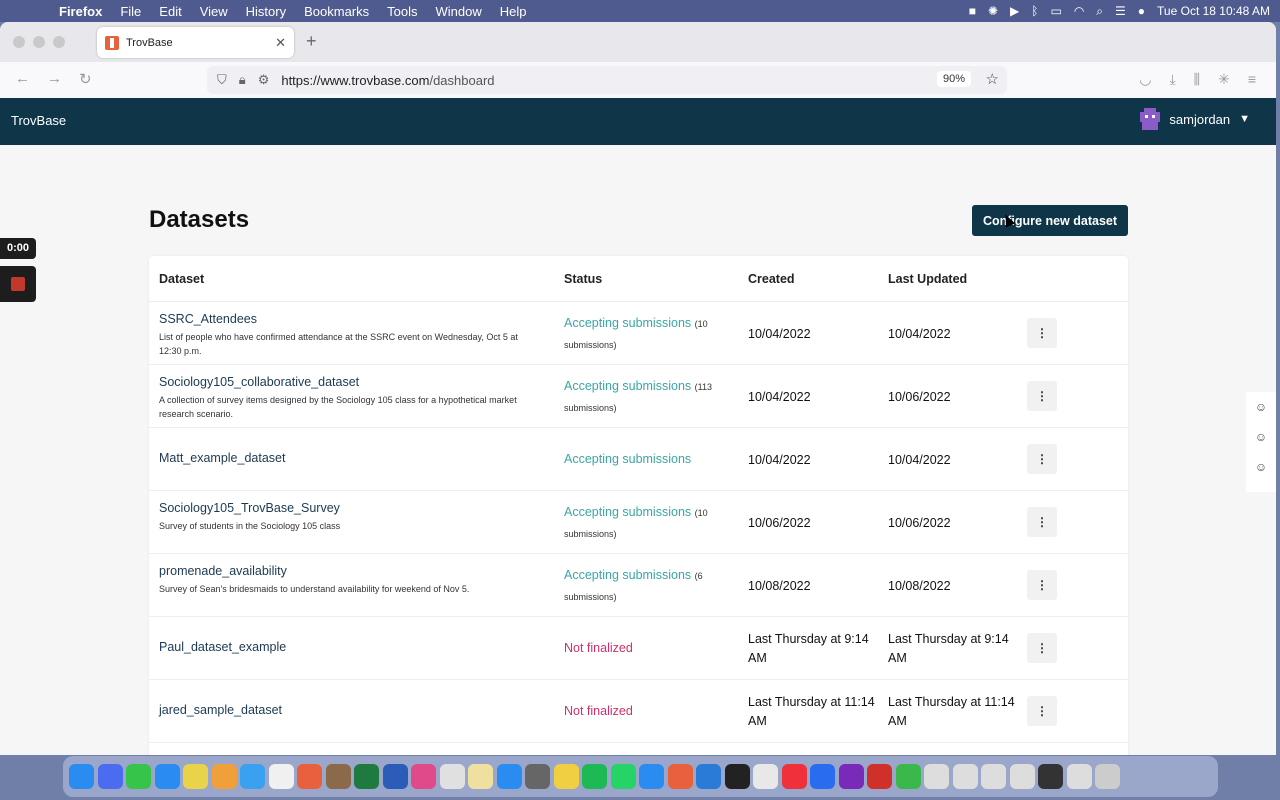  What do you see at coordinates (22, 78) in the screenshot?
I see `back-icon: ←` at bounding box center [22, 78].